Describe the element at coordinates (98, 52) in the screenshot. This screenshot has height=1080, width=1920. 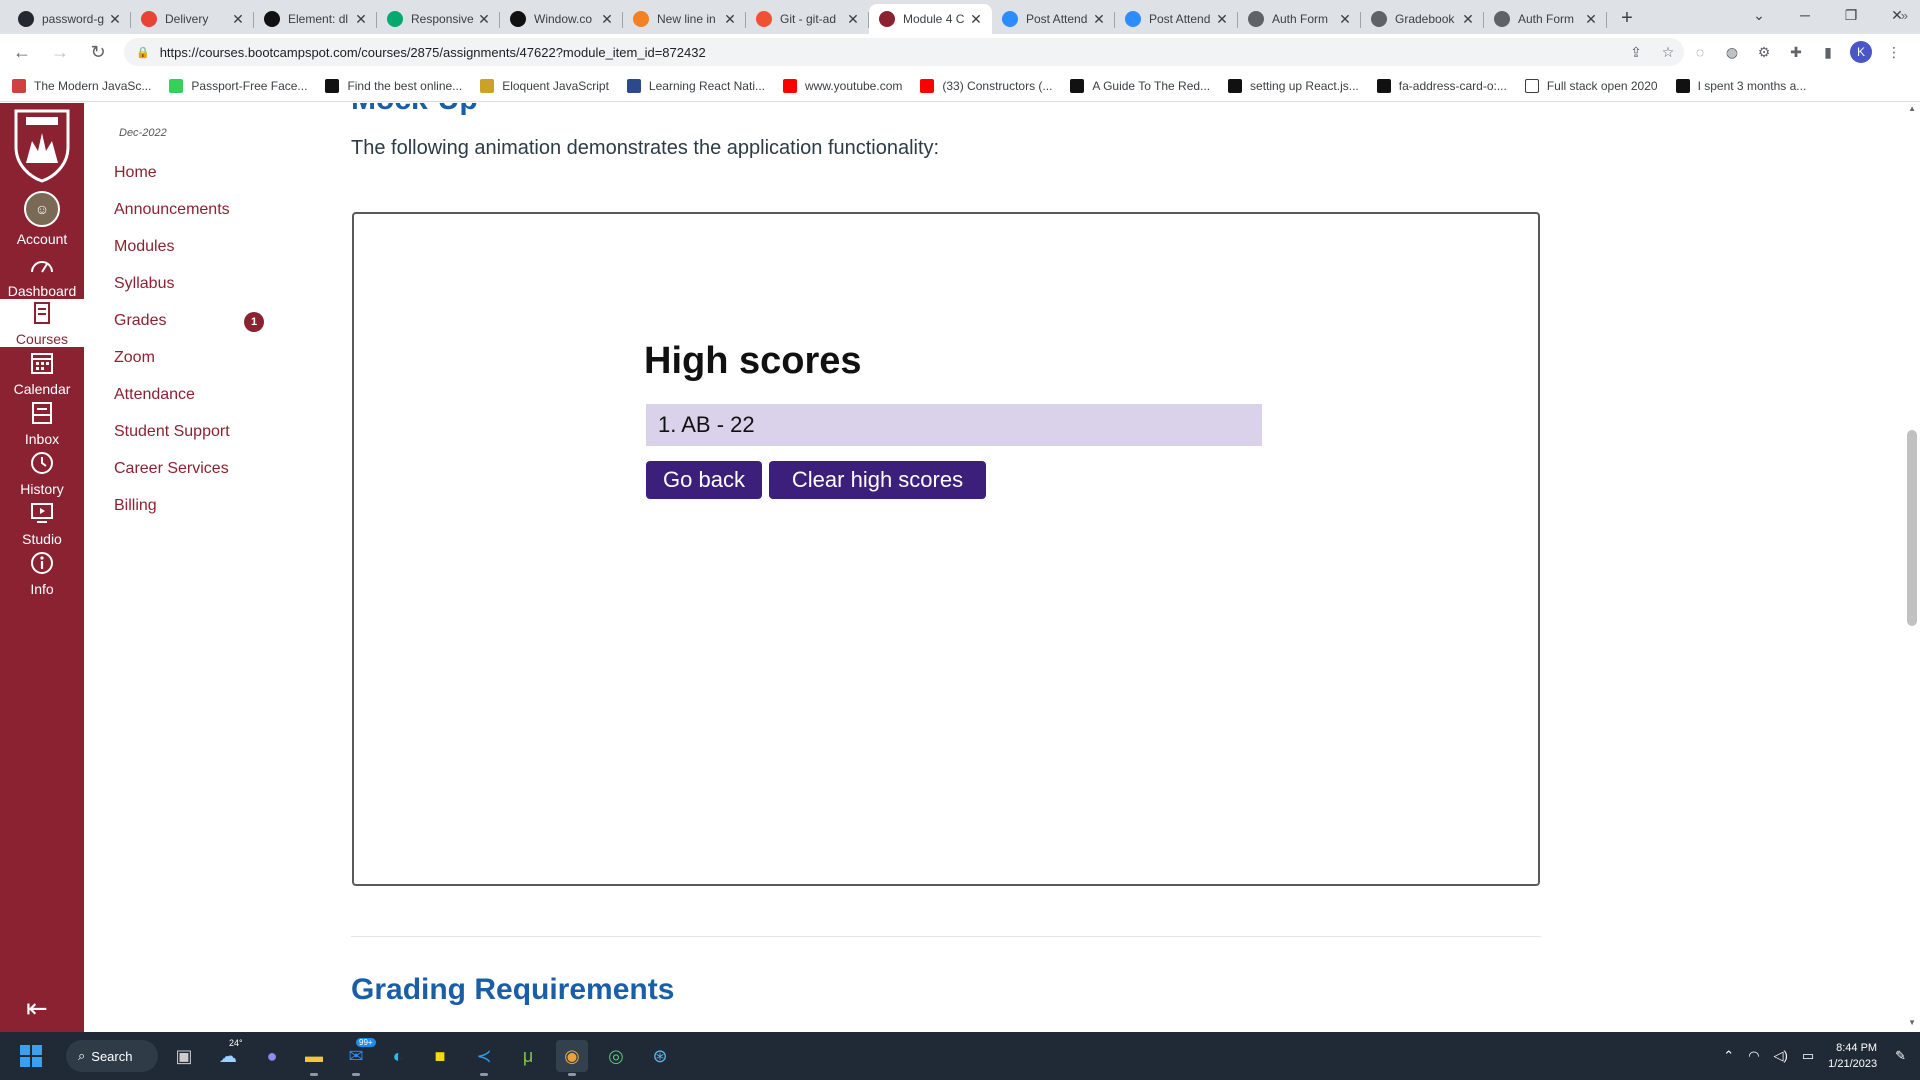
I see `reload-icon: ↻` at that location.